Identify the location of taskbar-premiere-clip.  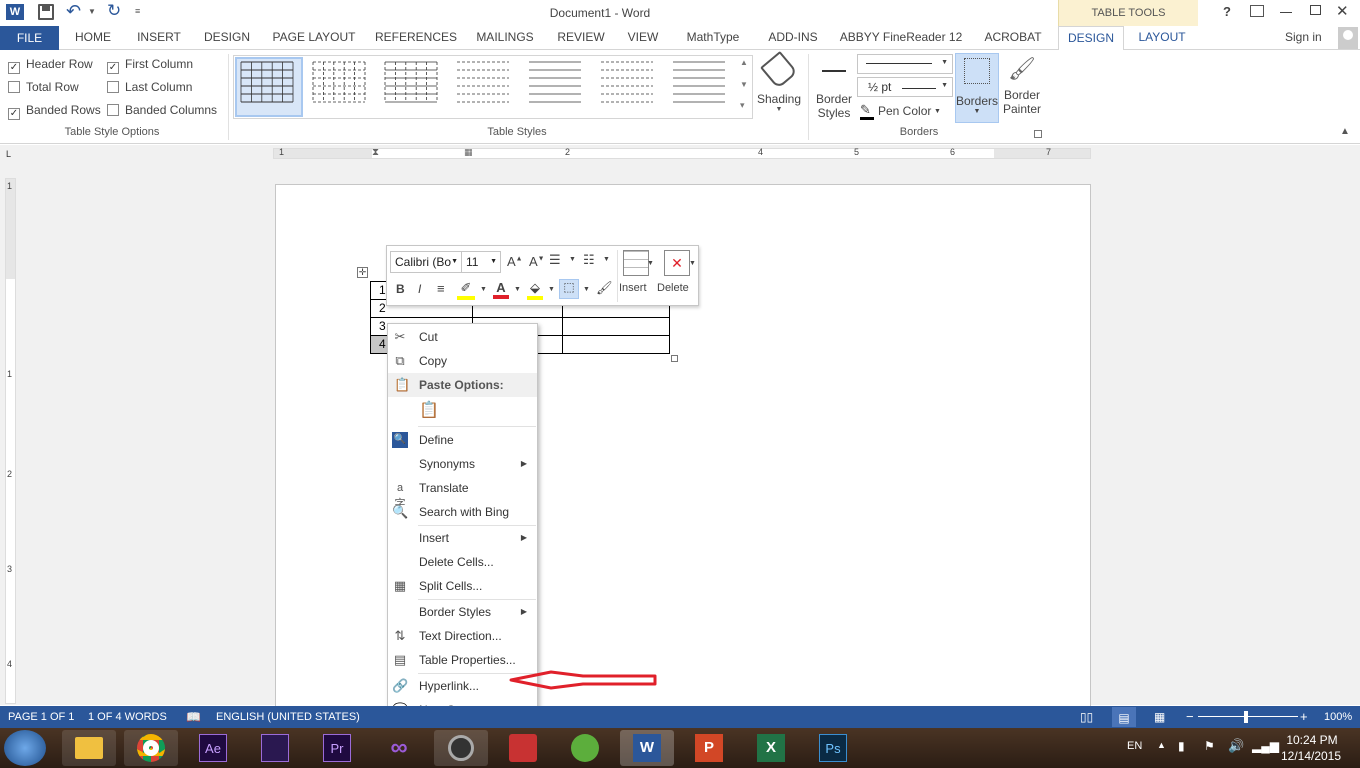
(275, 748).